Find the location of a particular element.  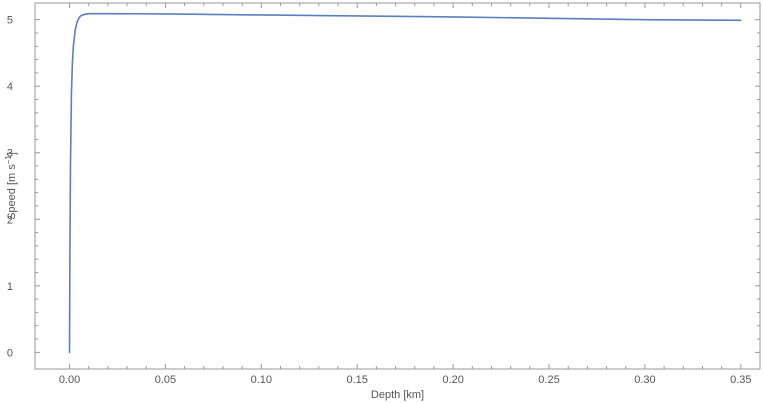

x-tick-label: 0.05 is located at coordinates (165, 380).